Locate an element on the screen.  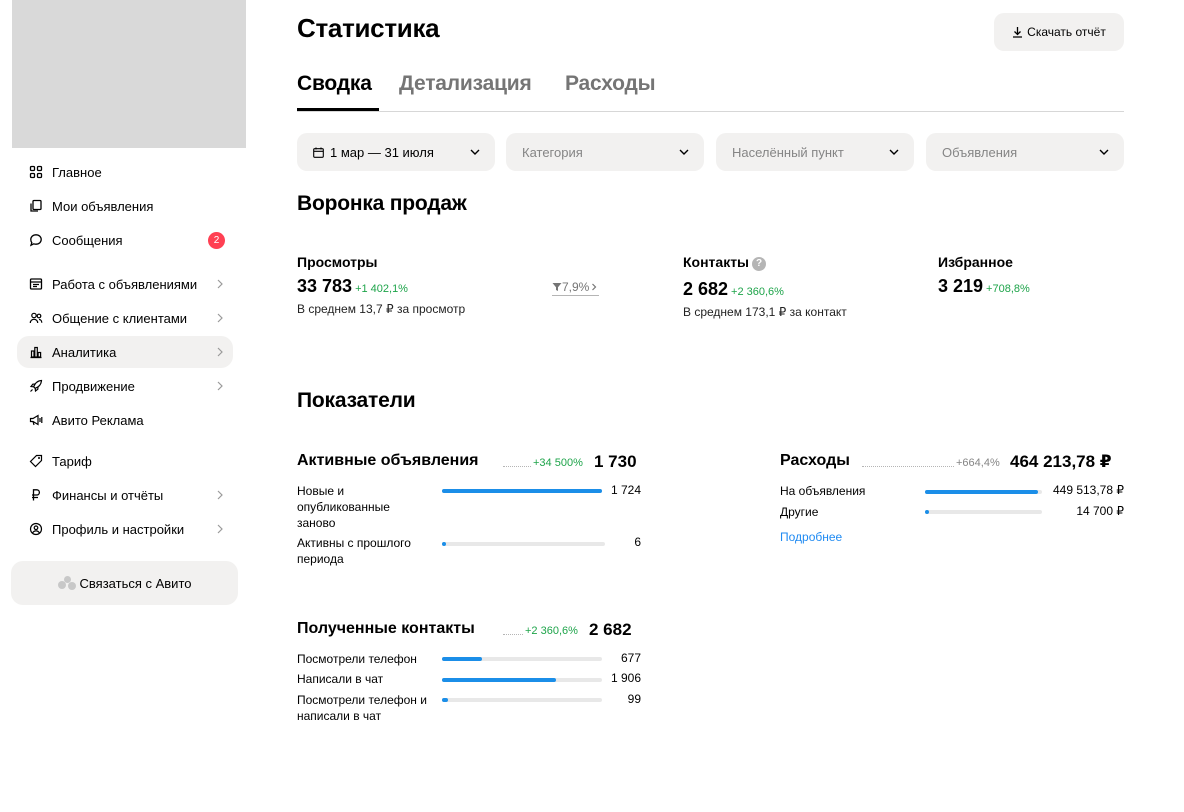
expenses-title: Расходы is located at coordinates (815, 460).